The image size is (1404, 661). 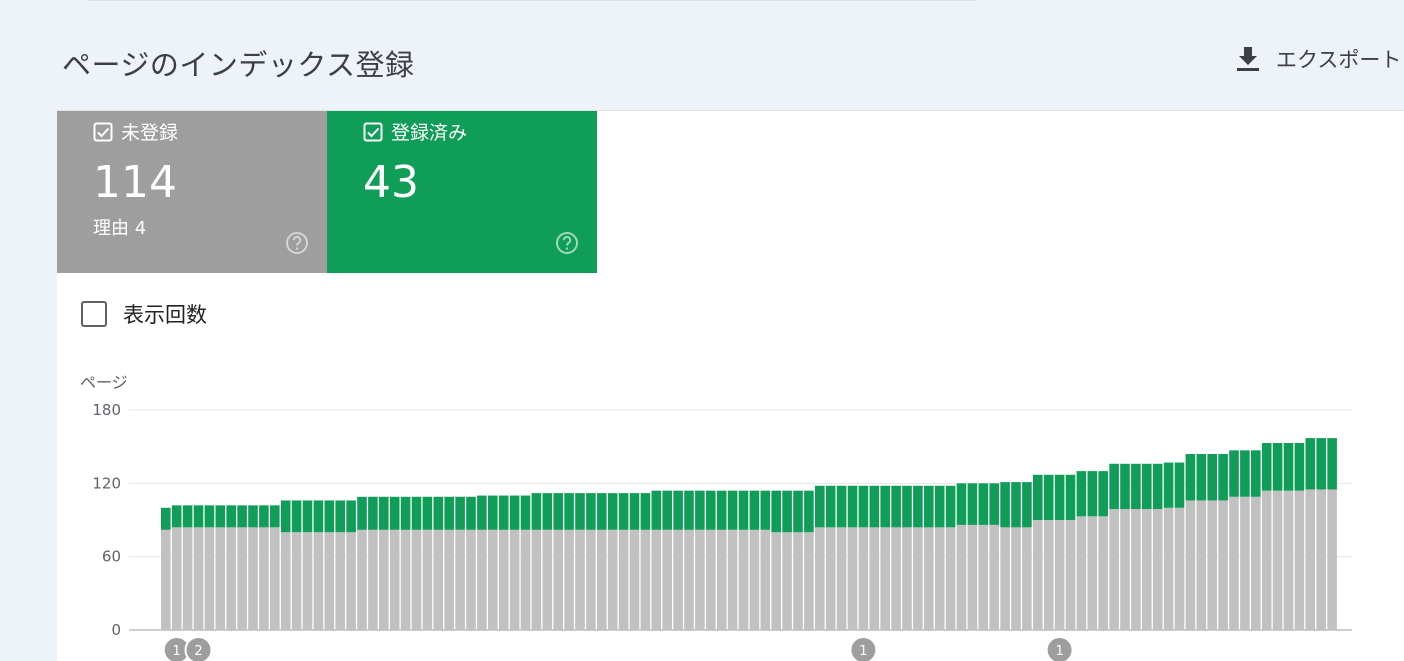 I want to click on download-icon, so click(x=1248, y=59).